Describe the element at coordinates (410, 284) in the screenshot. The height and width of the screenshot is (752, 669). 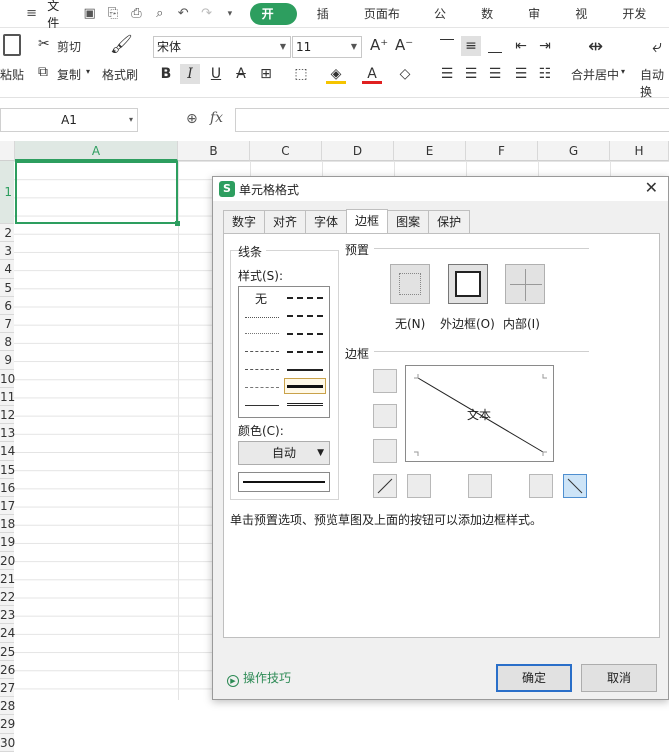
I see `preset-none-button` at that location.